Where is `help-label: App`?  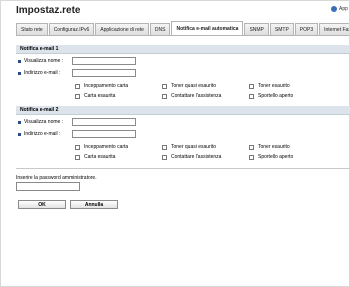
help-label: App is located at coordinates (343, 9).